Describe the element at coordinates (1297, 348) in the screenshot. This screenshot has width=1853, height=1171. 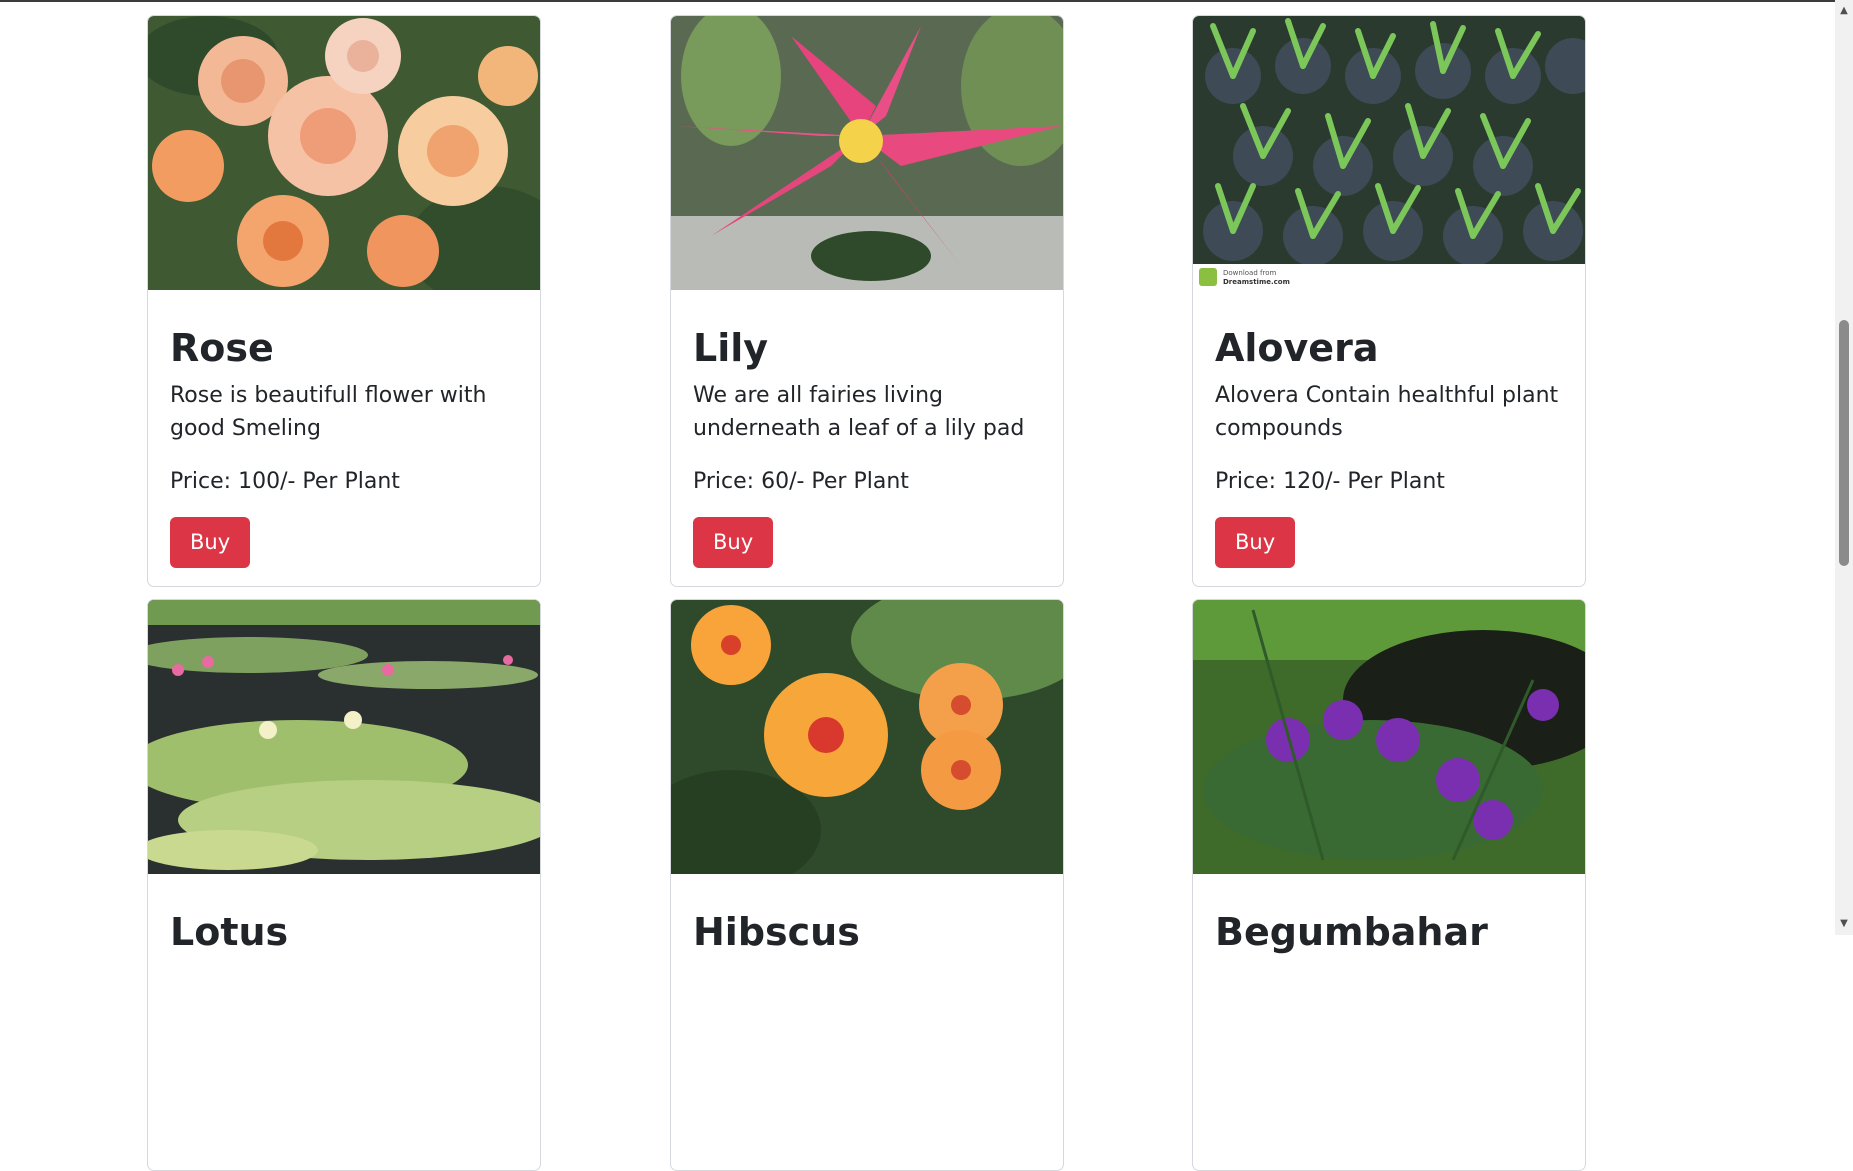
I see `product-title: Alovera` at that location.